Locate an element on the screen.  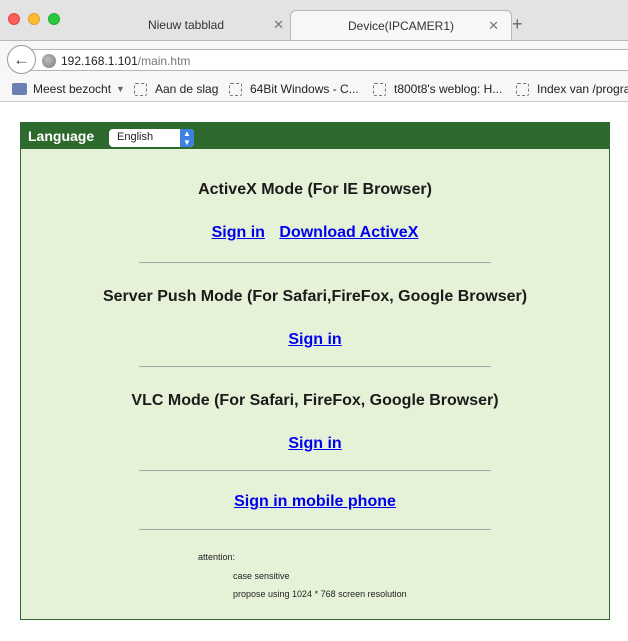
tab-label: Device(IPCAMER1) is located at coordinates (401, 25).